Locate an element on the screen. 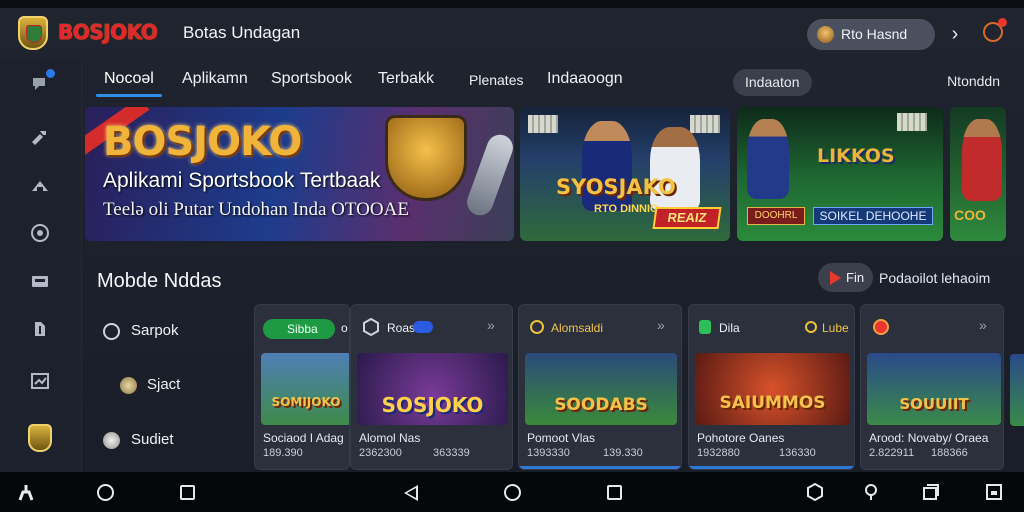 This screenshot has width=1024, height=512. player-figure is located at coordinates (768, 159).